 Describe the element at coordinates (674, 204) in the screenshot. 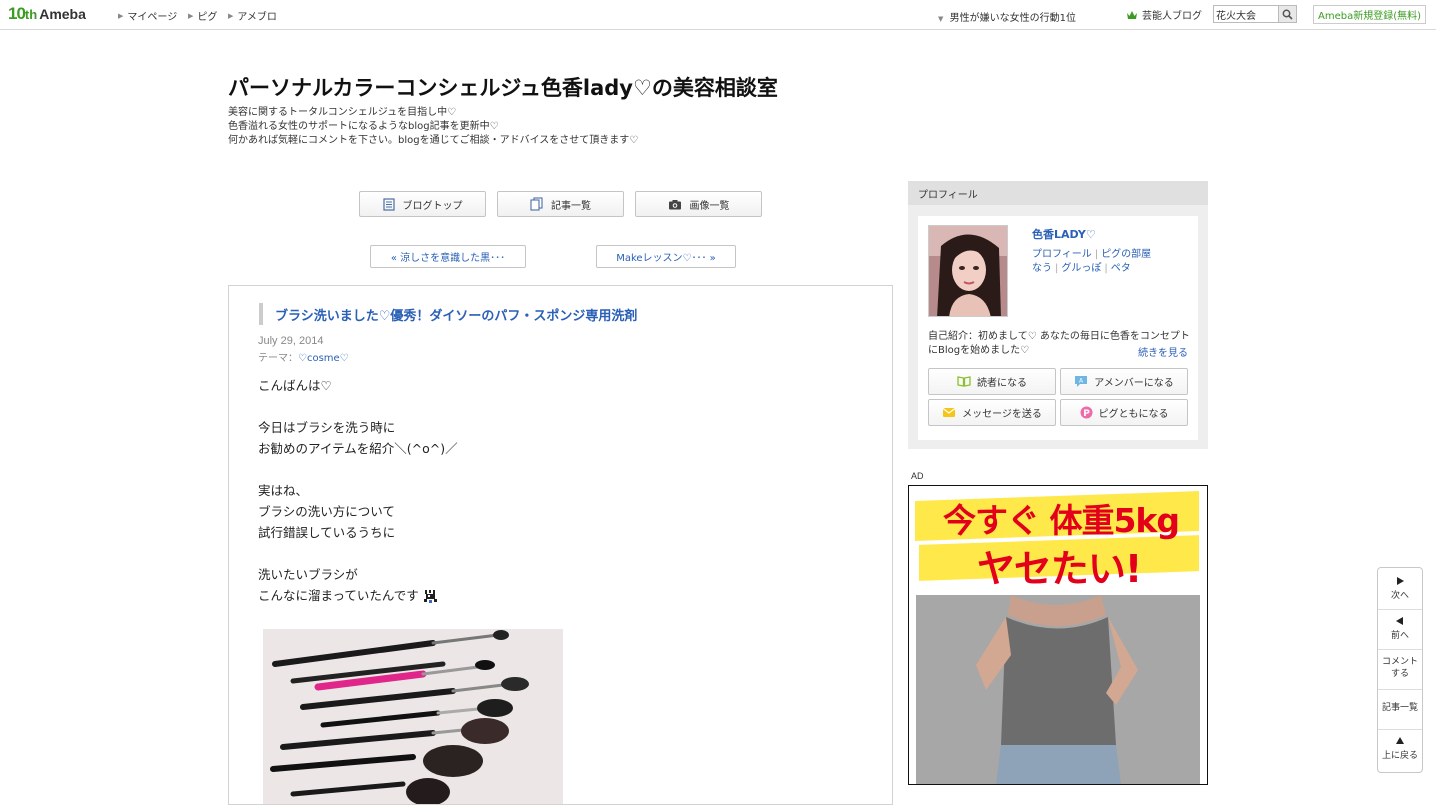

I see `camera-icon` at that location.